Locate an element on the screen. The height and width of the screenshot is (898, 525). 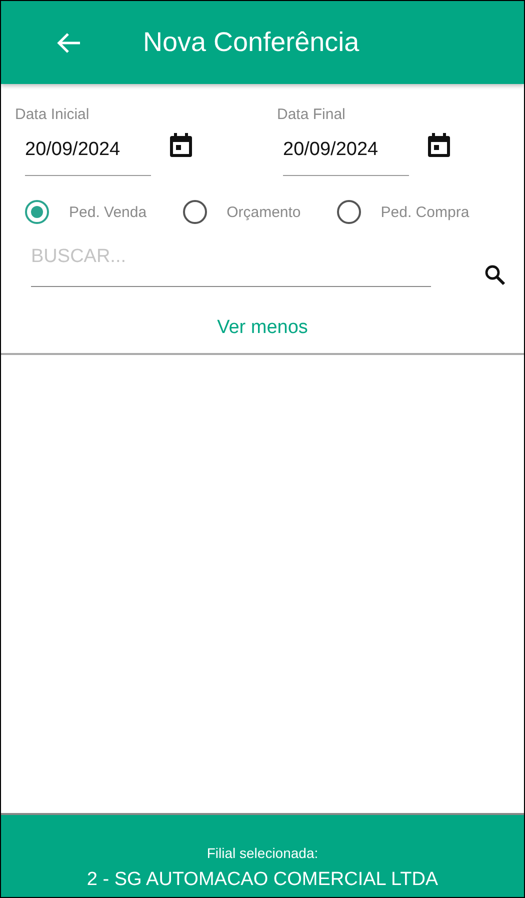
date-label: Data Inicial is located at coordinates (52, 114).